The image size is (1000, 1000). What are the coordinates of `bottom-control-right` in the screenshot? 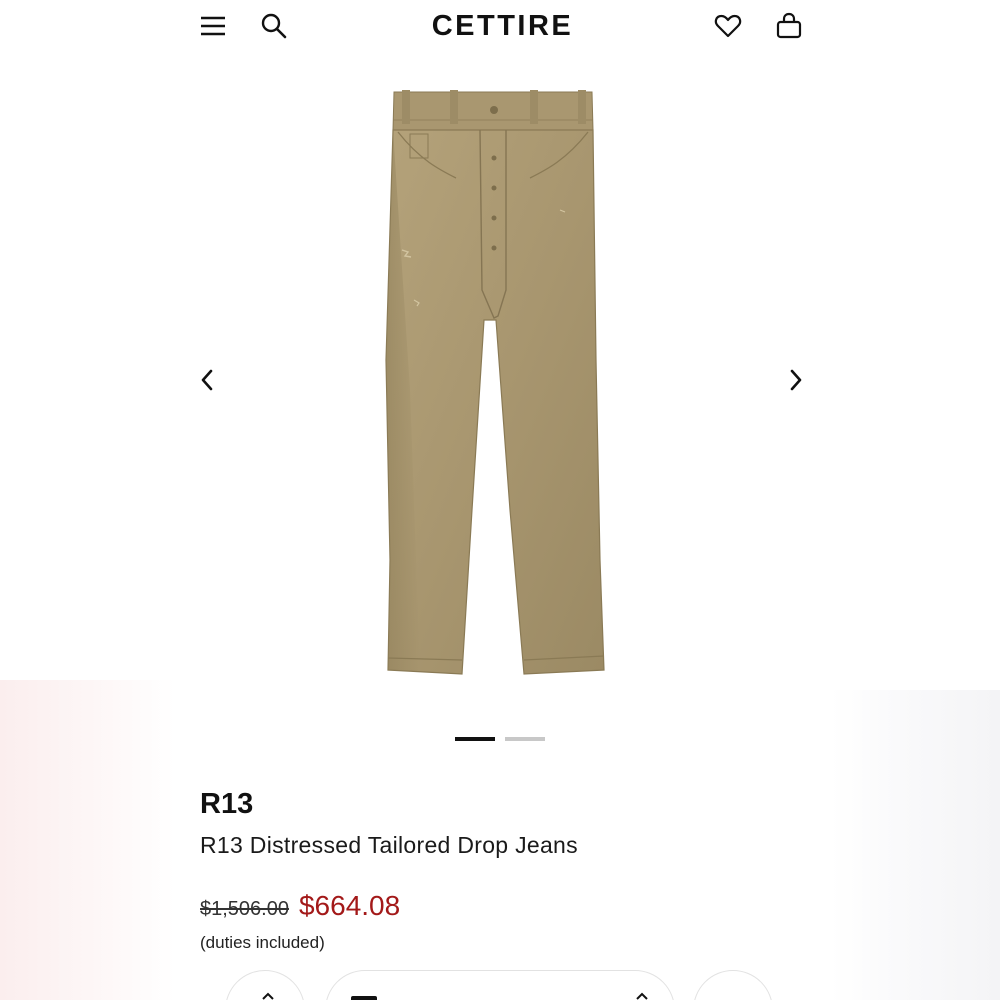 It's located at (733, 985).